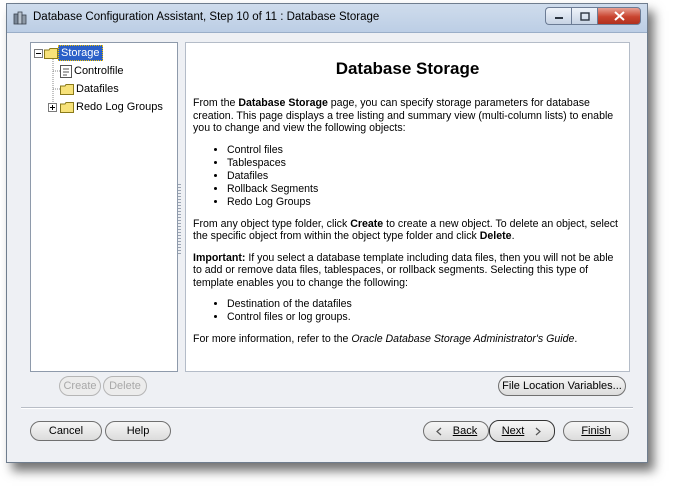  I want to click on list-item: Control files or log groups., so click(425, 317).